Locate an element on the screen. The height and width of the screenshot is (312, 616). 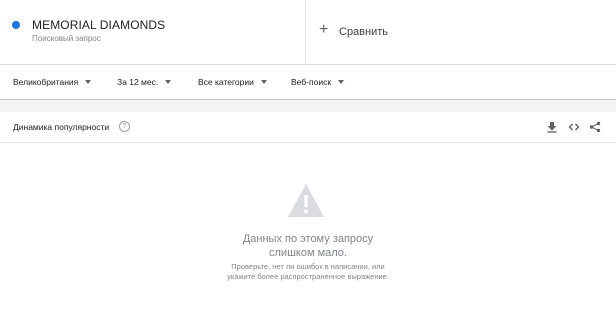
term-color-dot is located at coordinates (16, 25).